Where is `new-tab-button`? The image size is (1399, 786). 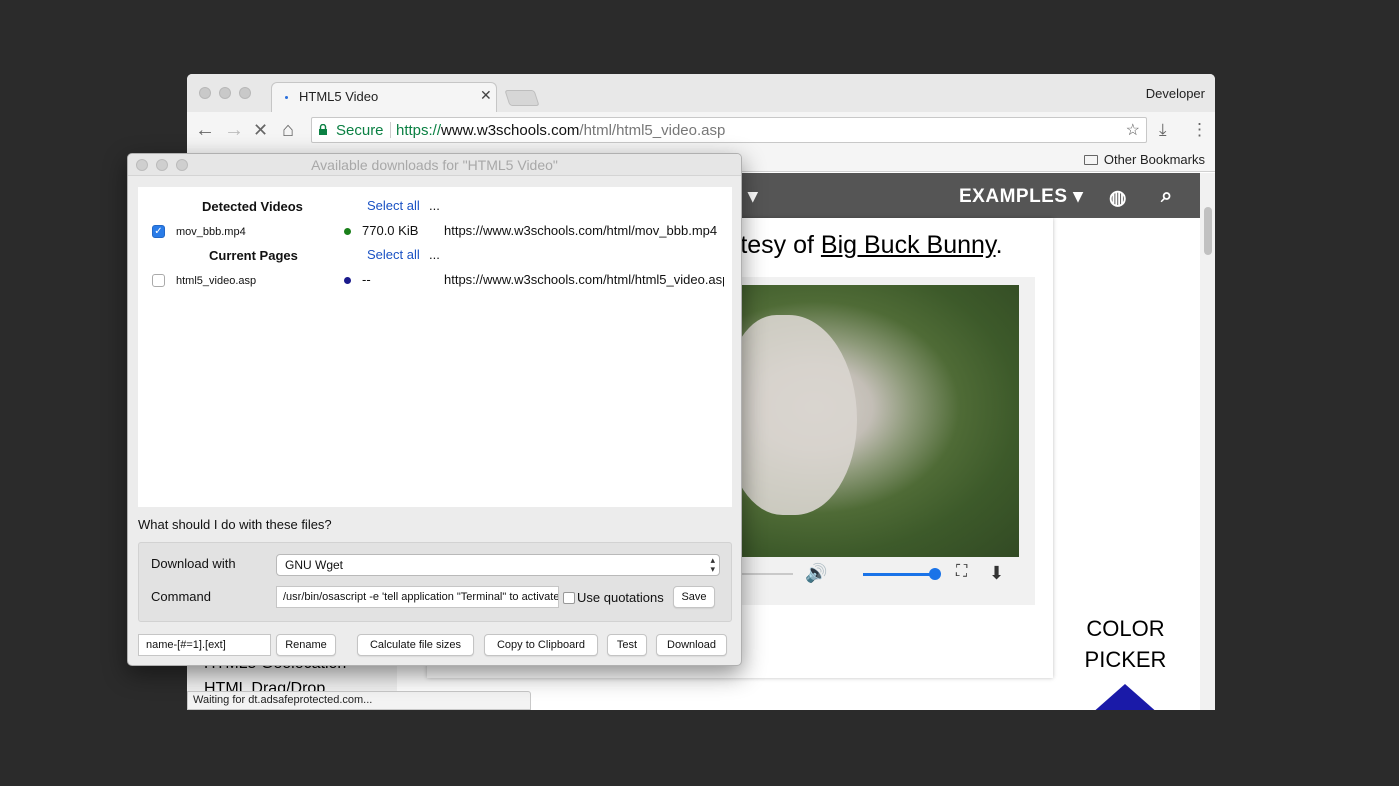 new-tab-button is located at coordinates (522, 98).